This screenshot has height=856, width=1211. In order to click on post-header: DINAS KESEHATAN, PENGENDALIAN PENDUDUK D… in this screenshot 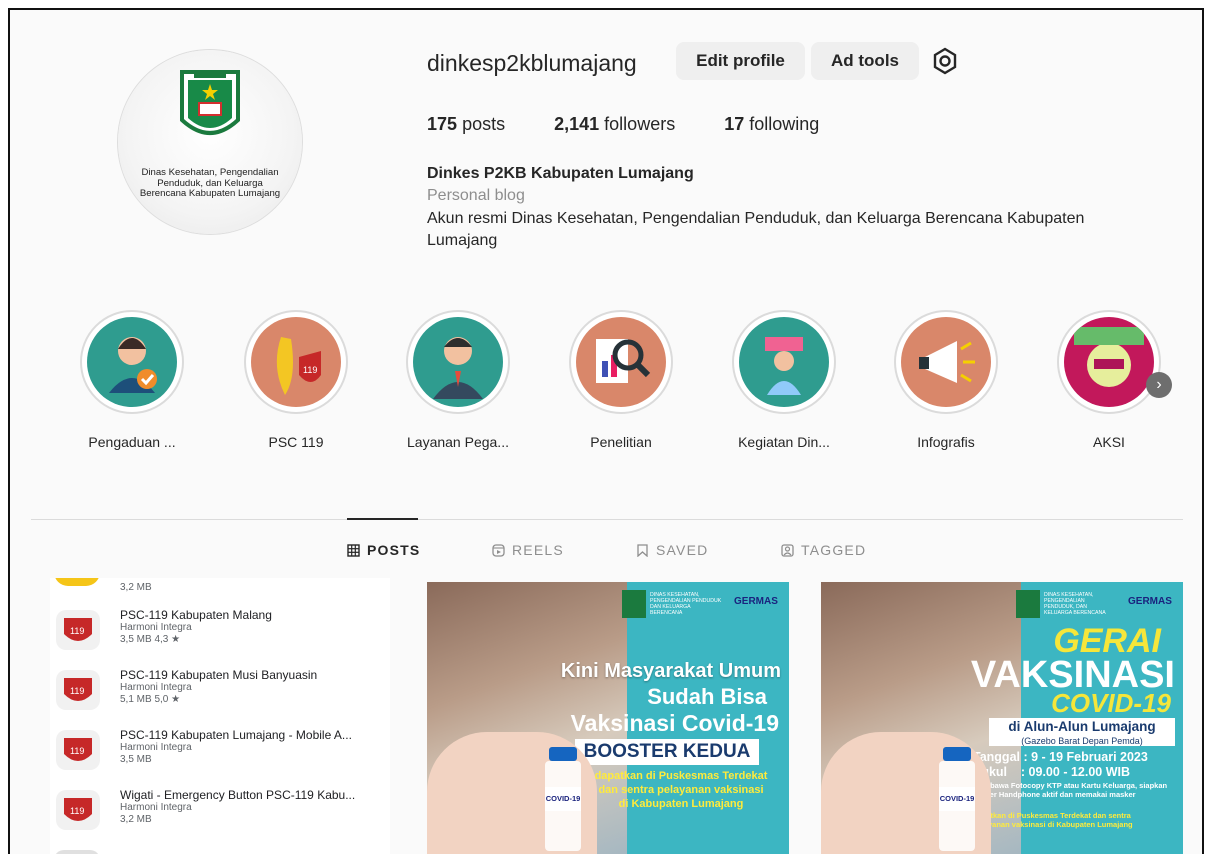, I will do `click(704, 605)`.